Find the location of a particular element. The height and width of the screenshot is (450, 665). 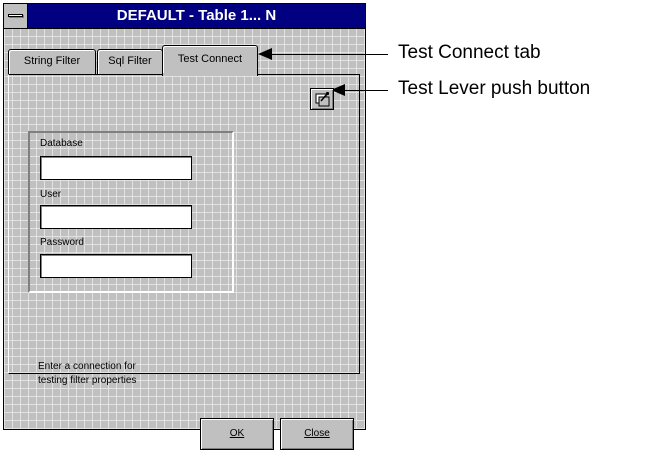

database-field is located at coordinates (116, 168).